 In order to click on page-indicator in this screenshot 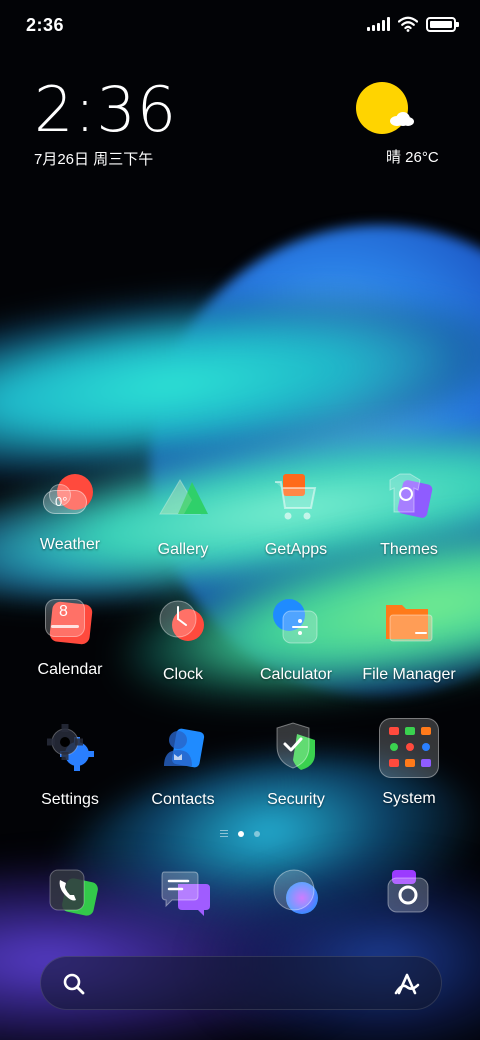, I will do `click(240, 833)`.